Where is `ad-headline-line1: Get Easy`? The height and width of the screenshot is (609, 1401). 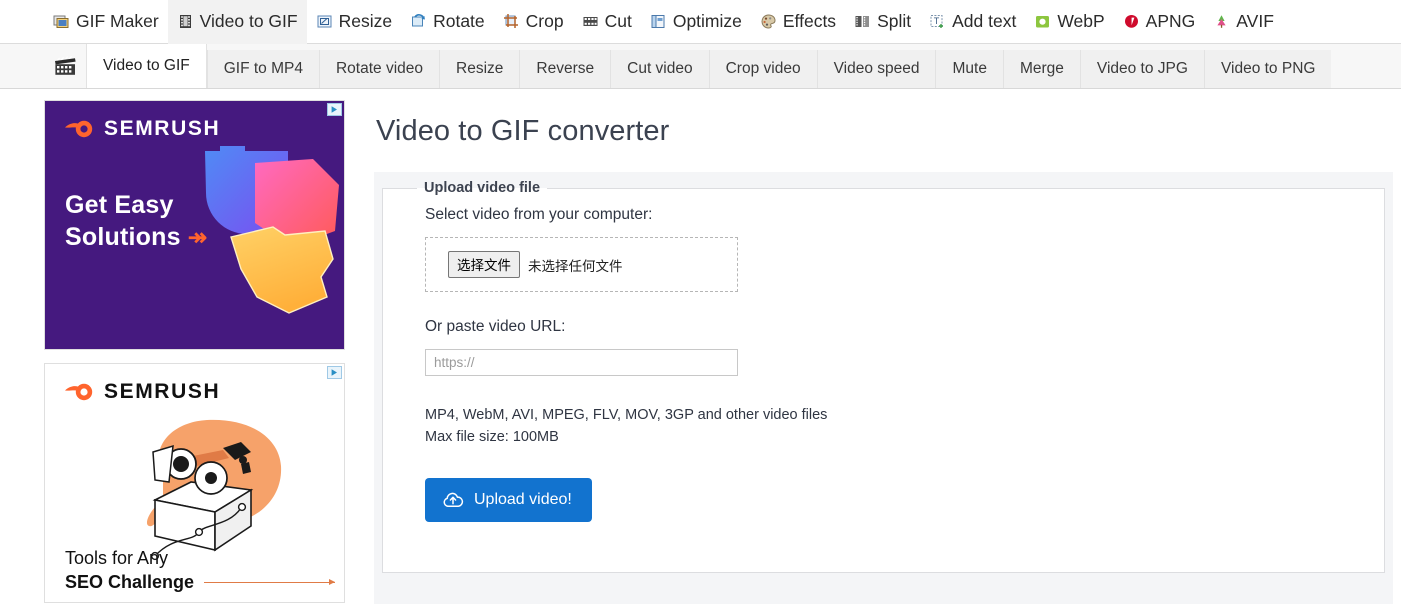
ad-headline-line1: Get Easy is located at coordinates (119, 205).